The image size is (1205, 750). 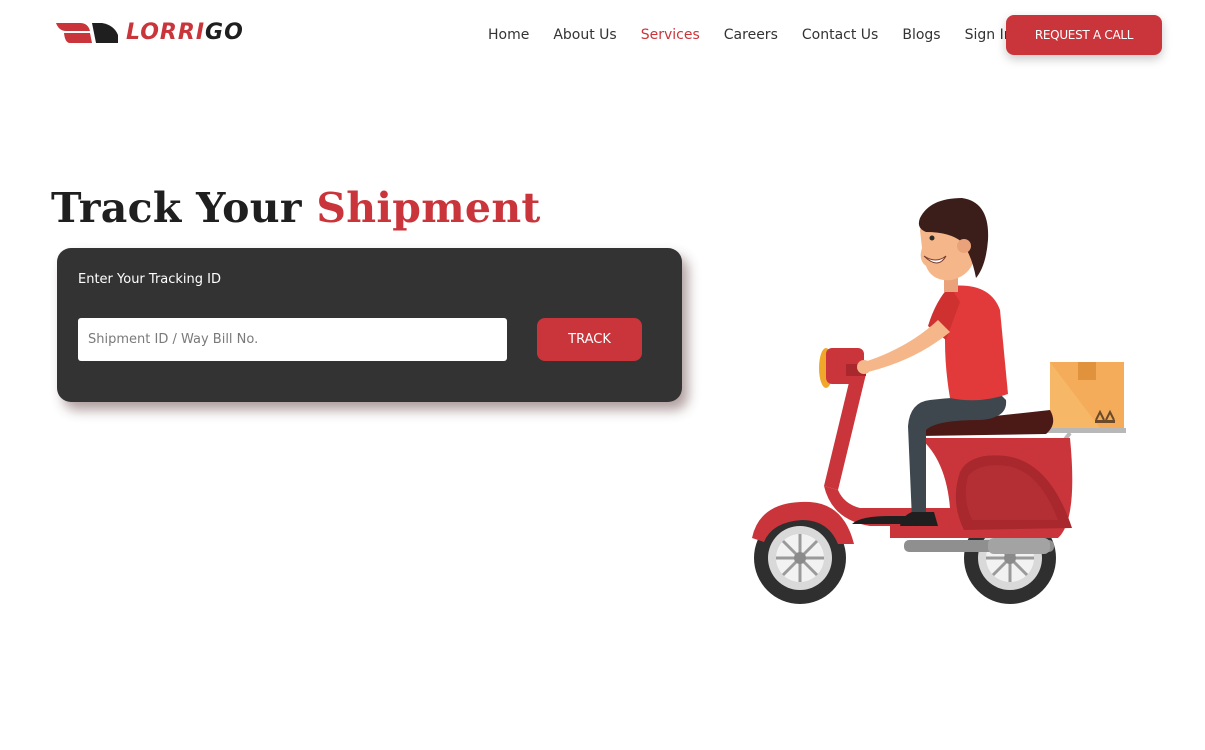 I want to click on track-button: TRACK, so click(x=589, y=339).